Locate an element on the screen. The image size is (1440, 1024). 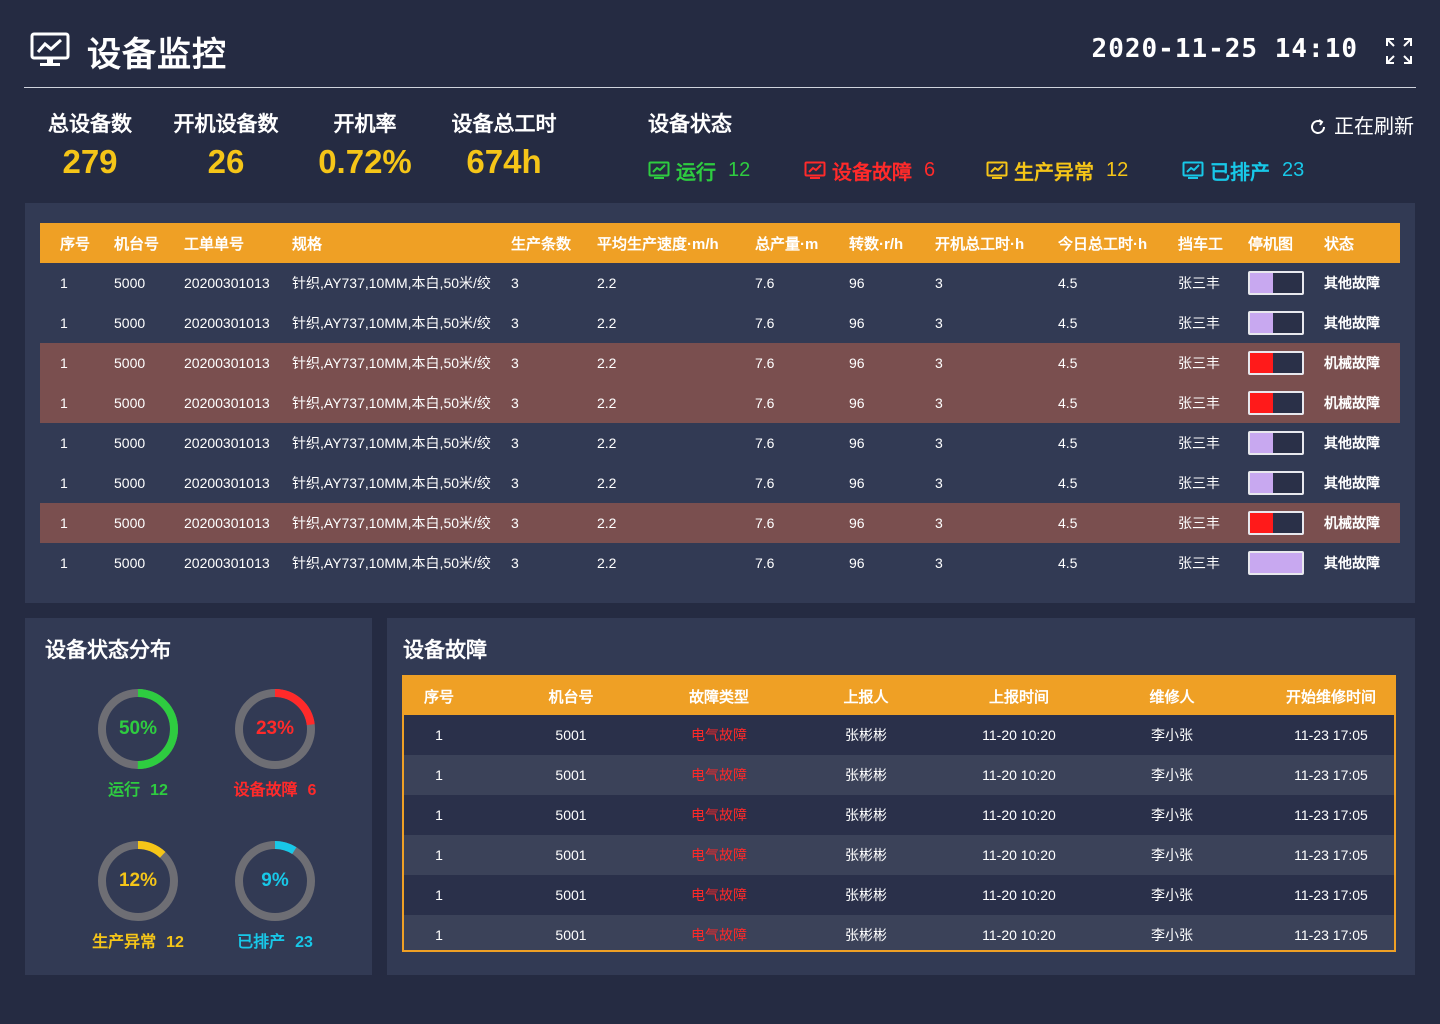
donut-legend: 生产异常 12 is located at coordinates (138, 940).